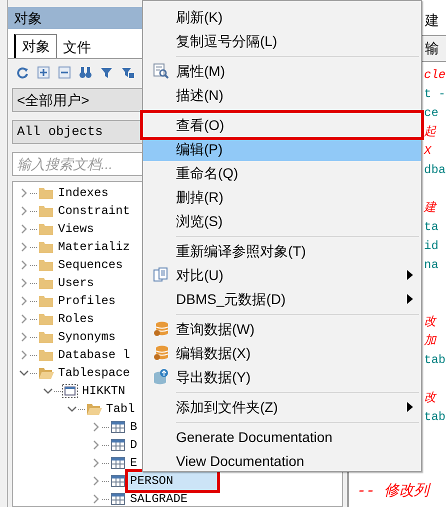 This screenshot has width=446, height=507. What do you see at coordinates (282, 299) in the screenshot?
I see `menu-item: DBMS_元数据(D)` at bounding box center [282, 299].